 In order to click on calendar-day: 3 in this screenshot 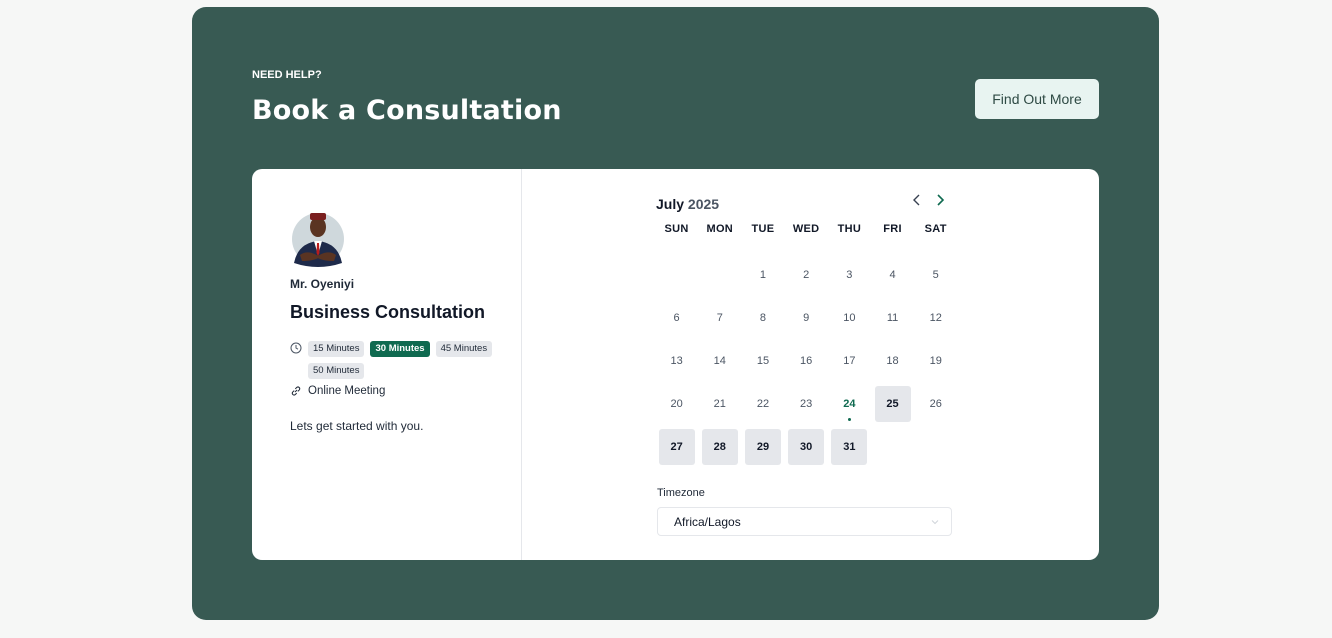, I will do `click(849, 274)`.